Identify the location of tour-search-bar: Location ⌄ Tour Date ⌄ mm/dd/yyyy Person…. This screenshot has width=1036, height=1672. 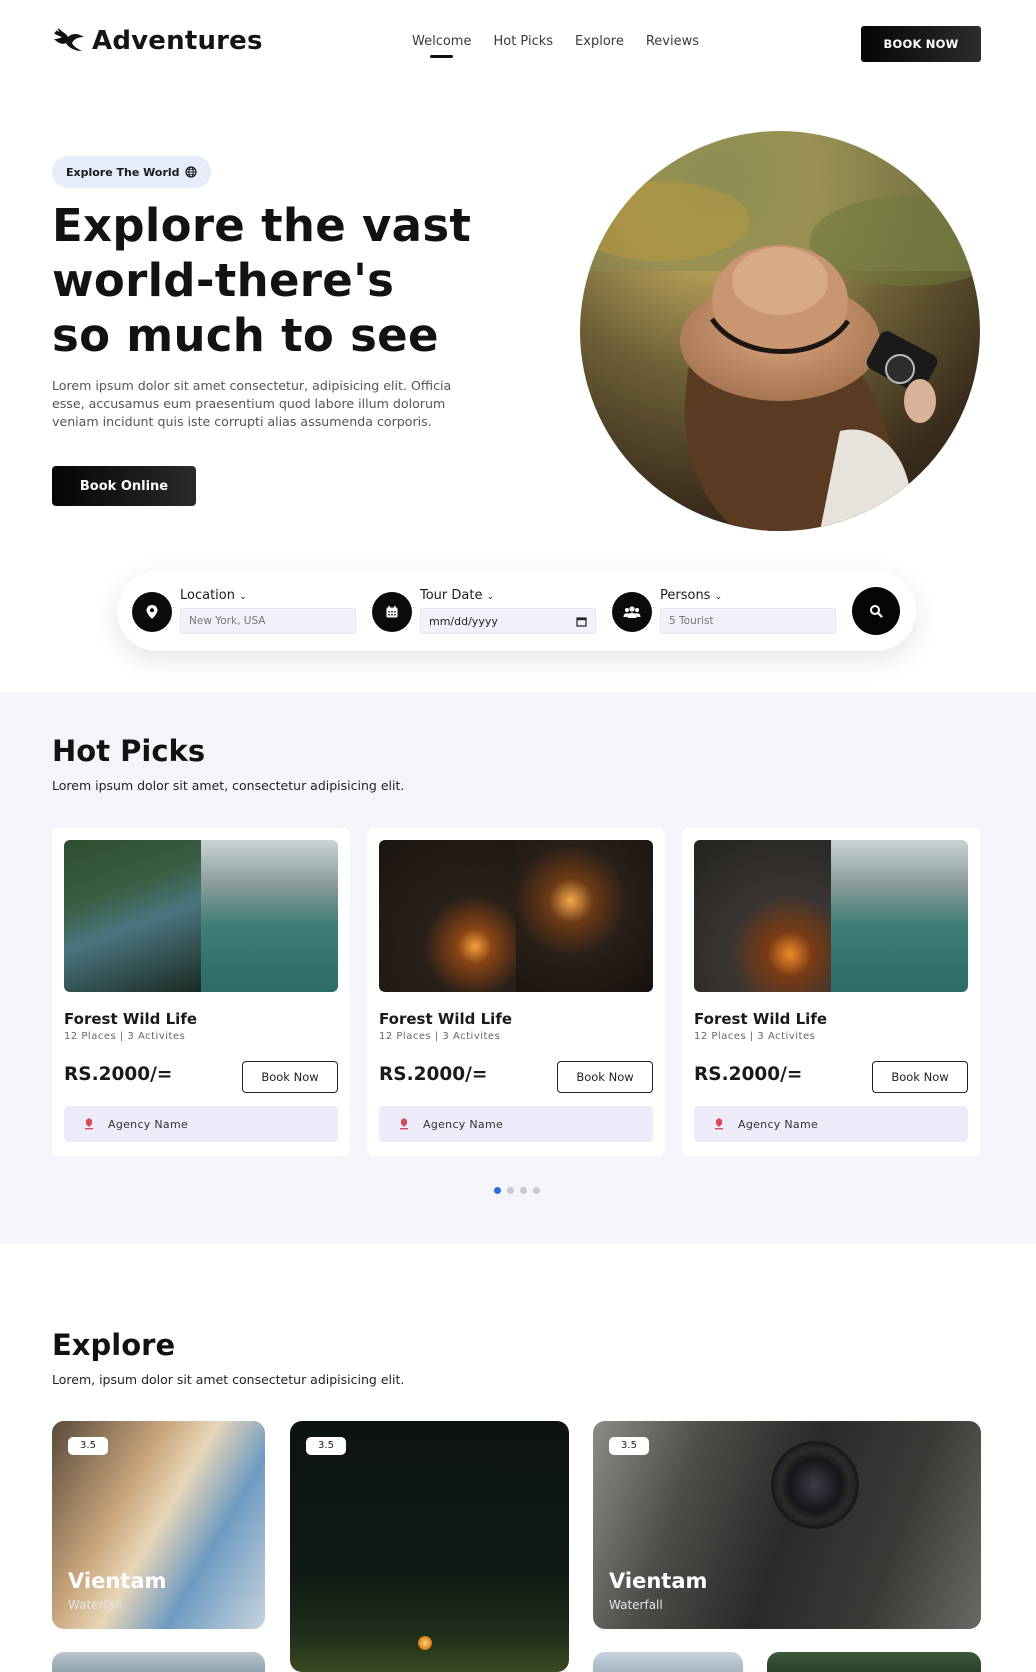
(516, 611).